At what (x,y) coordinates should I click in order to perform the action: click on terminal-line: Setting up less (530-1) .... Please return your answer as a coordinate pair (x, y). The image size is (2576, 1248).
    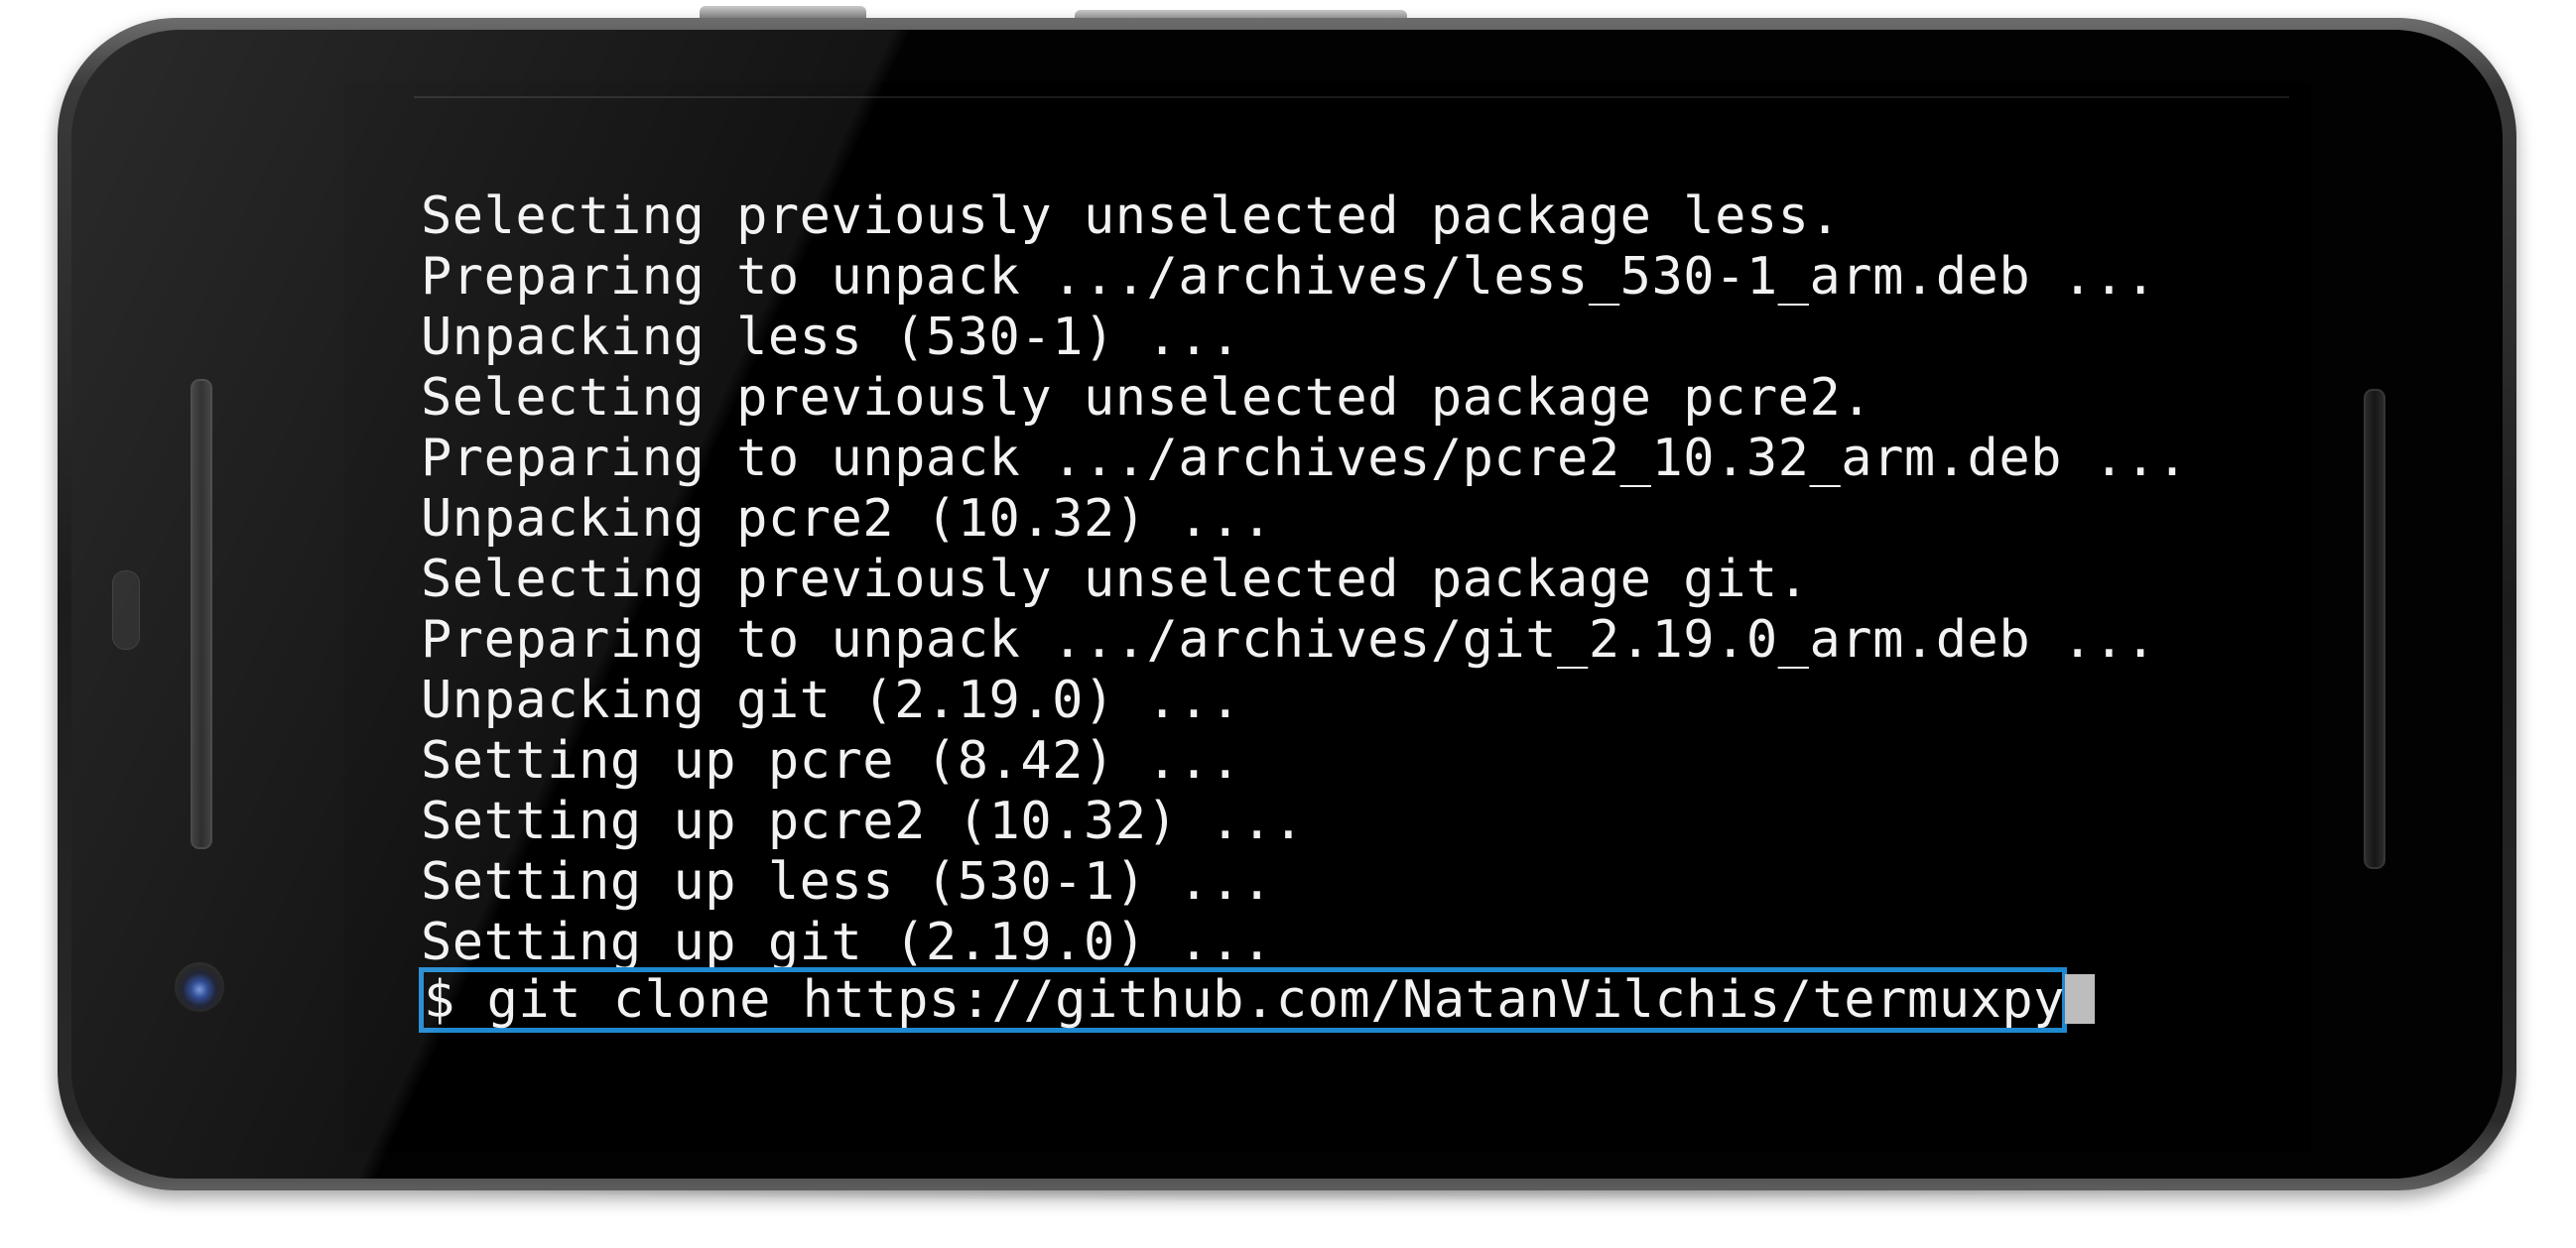
    Looking at the image, I should click on (847, 882).